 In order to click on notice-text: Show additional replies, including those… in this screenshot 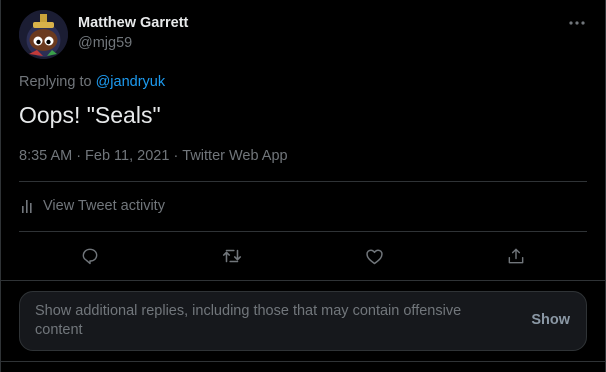, I will do `click(248, 320)`.